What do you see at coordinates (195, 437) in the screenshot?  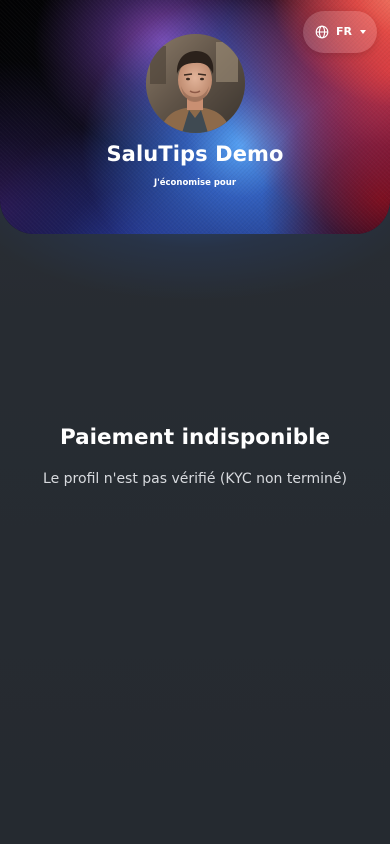 I see `unavailable-title: Paiement indisponible` at bounding box center [195, 437].